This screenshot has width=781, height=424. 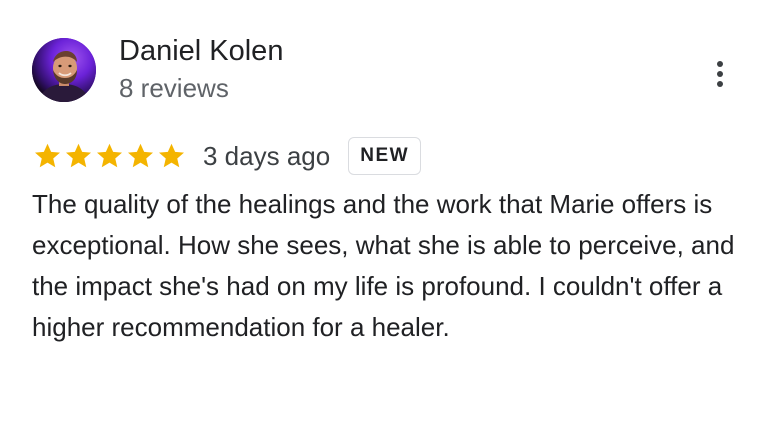 I want to click on new-badge: NEW, so click(x=385, y=156).